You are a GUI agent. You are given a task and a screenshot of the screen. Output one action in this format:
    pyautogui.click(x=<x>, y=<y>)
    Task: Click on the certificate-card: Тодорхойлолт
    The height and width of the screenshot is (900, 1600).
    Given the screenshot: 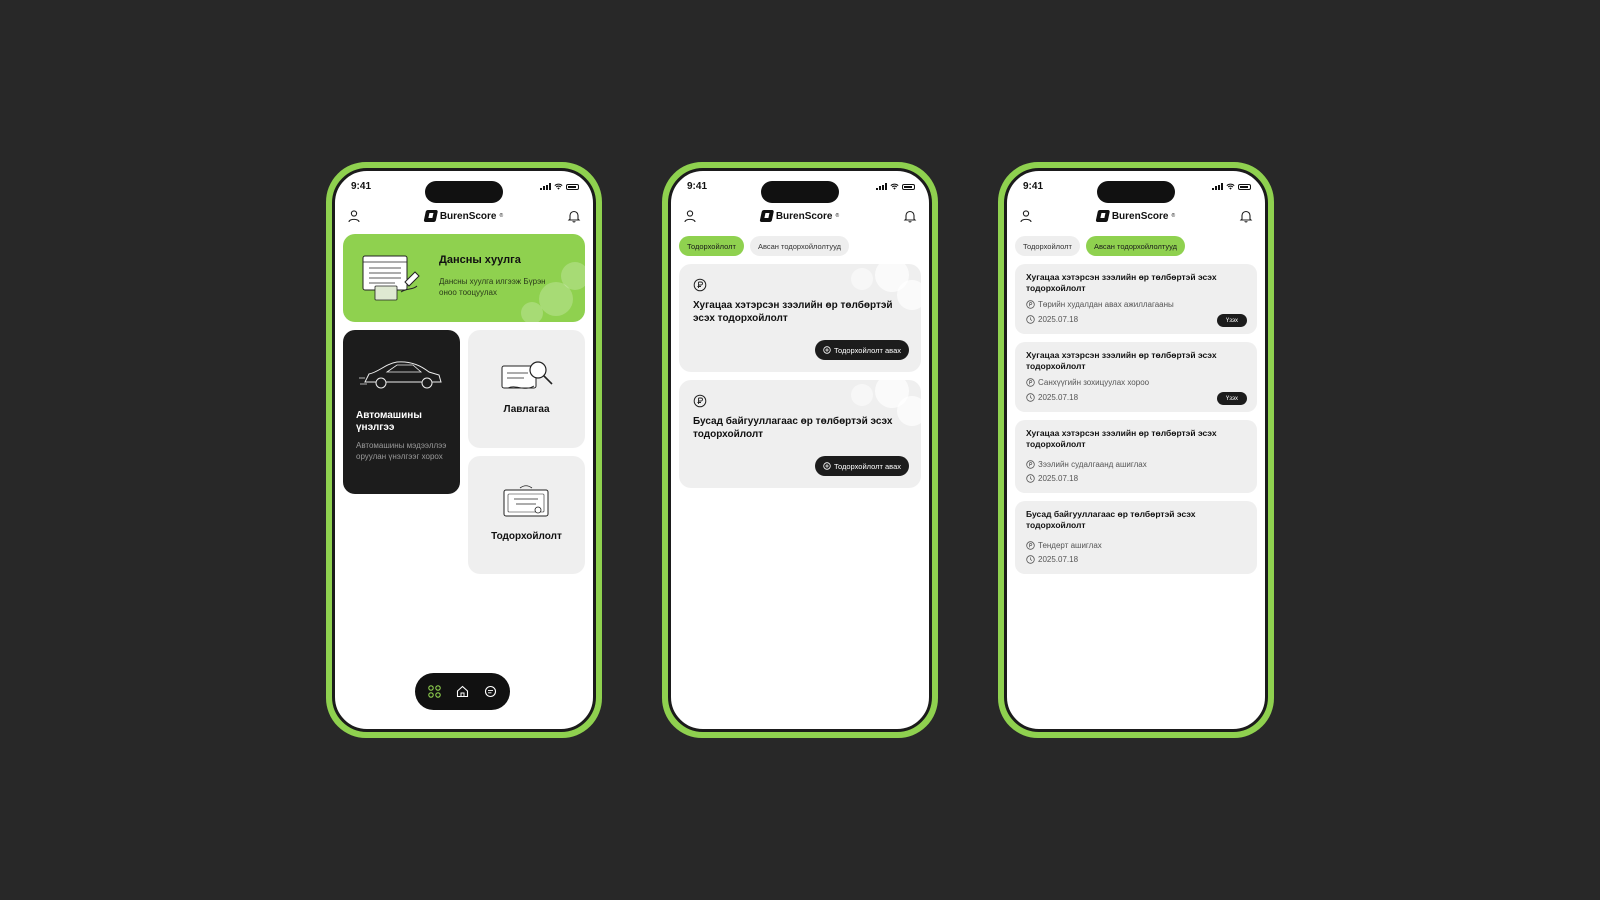 What is the action you would take?
    pyautogui.click(x=526, y=515)
    